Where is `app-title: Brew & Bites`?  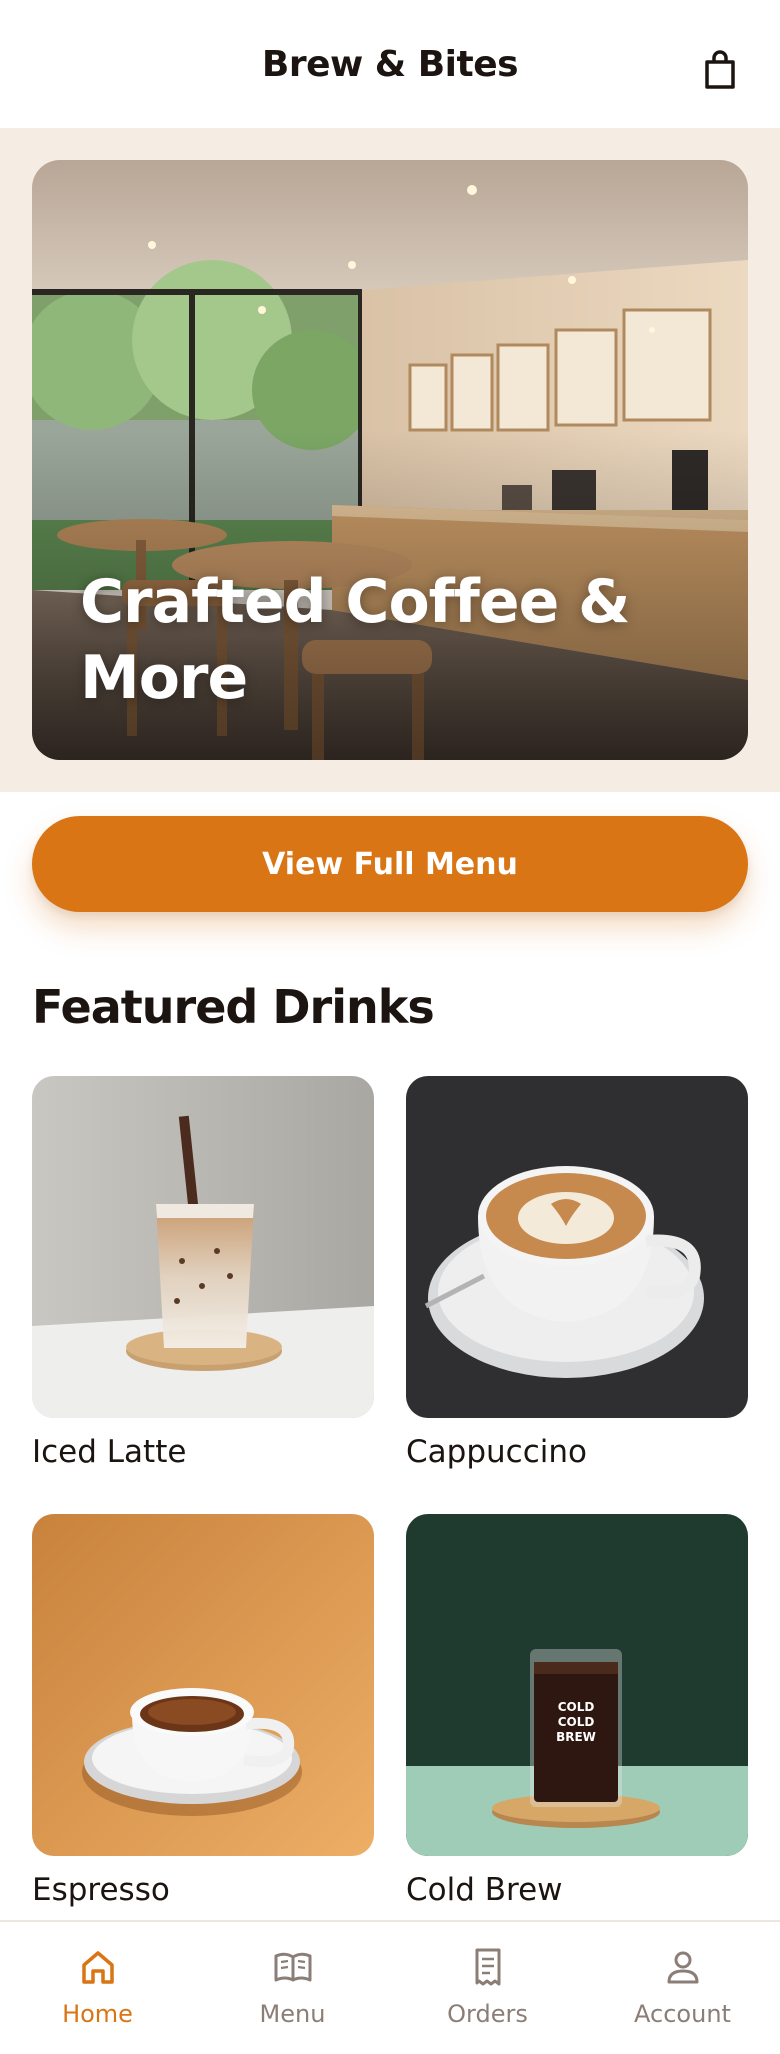 app-title: Brew & Bites is located at coordinates (390, 64).